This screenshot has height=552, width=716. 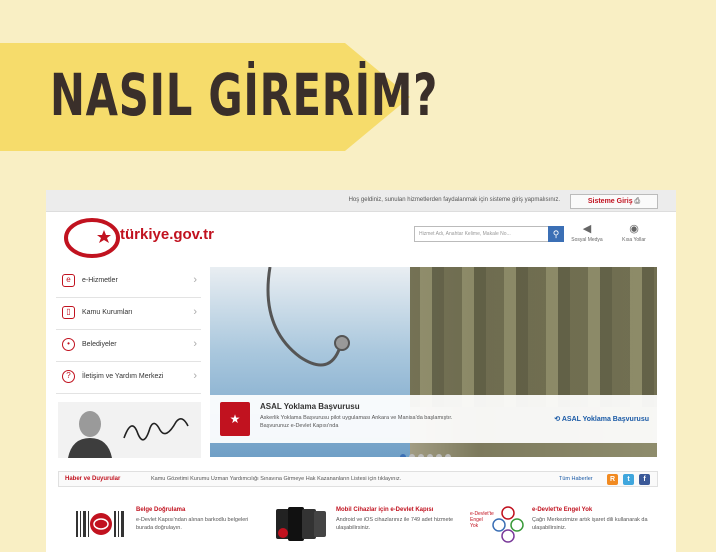 What do you see at coordinates (474, 526) in the screenshot?
I see `svg-text: Yok` at bounding box center [474, 526].